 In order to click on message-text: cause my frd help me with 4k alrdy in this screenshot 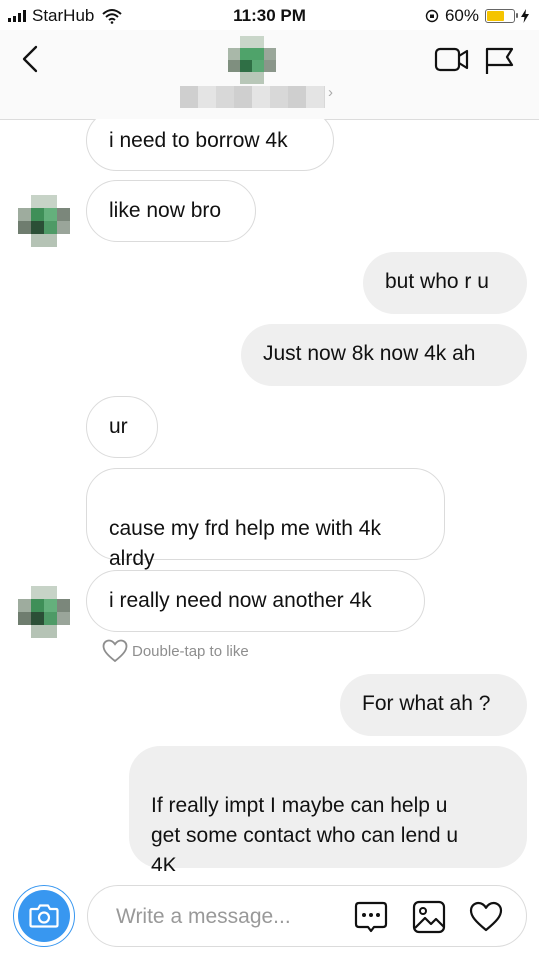, I will do `click(245, 543)`.